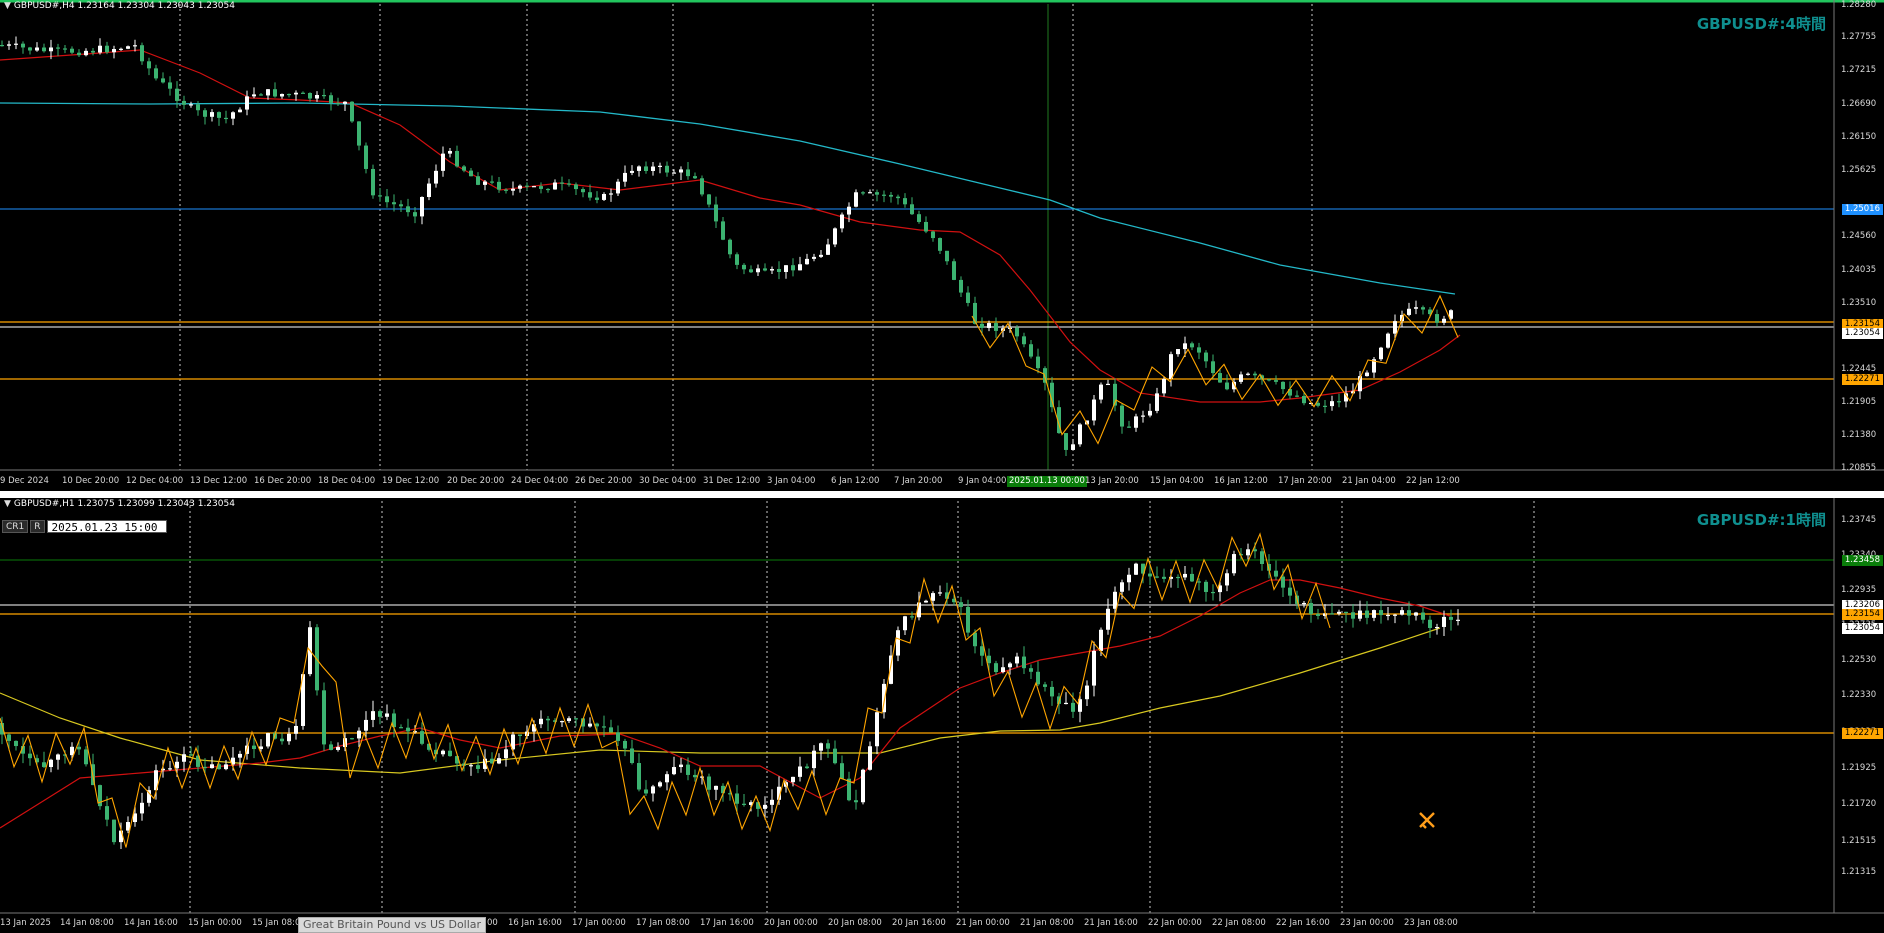 This screenshot has width=1884, height=933. Describe the element at coordinates (1367, 923) in the screenshot. I see `time-label: 23 Jan 00:00` at that location.